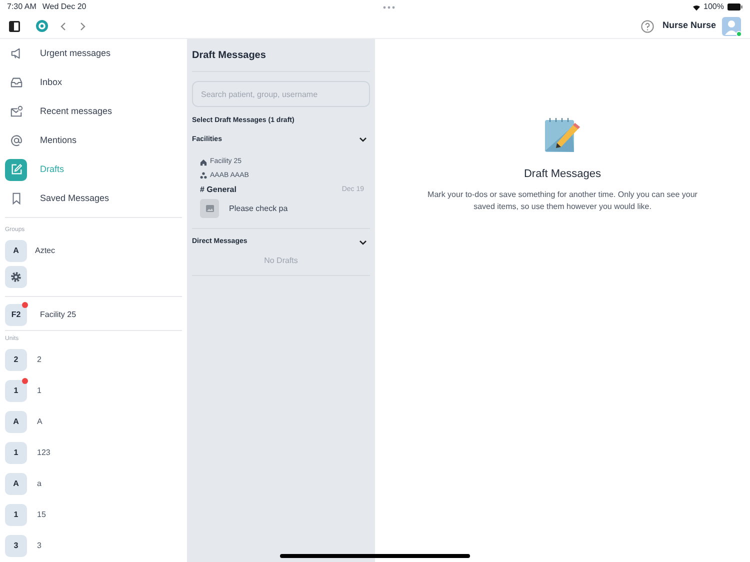 This screenshot has width=750, height=562. Describe the element at coordinates (42, 26) in the screenshot. I see `app-logo-icon` at that location.